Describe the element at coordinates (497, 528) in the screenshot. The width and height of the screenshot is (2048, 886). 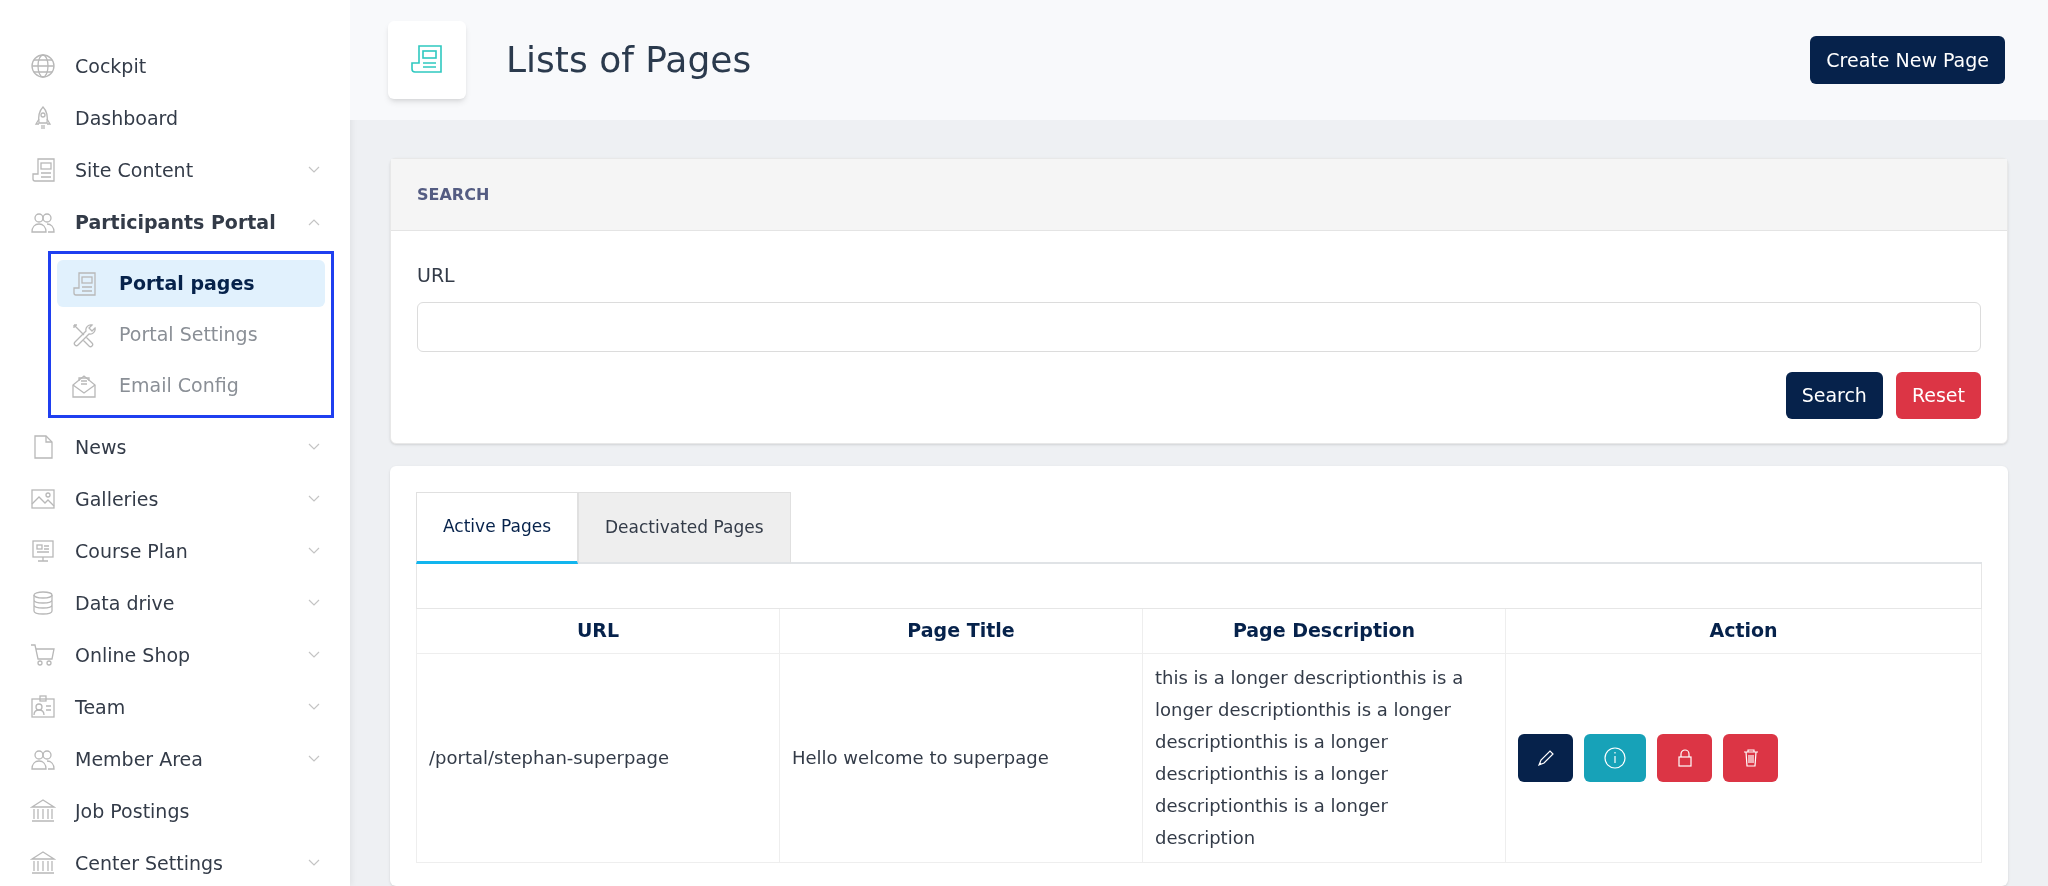
I see `tab: Active Pages` at that location.